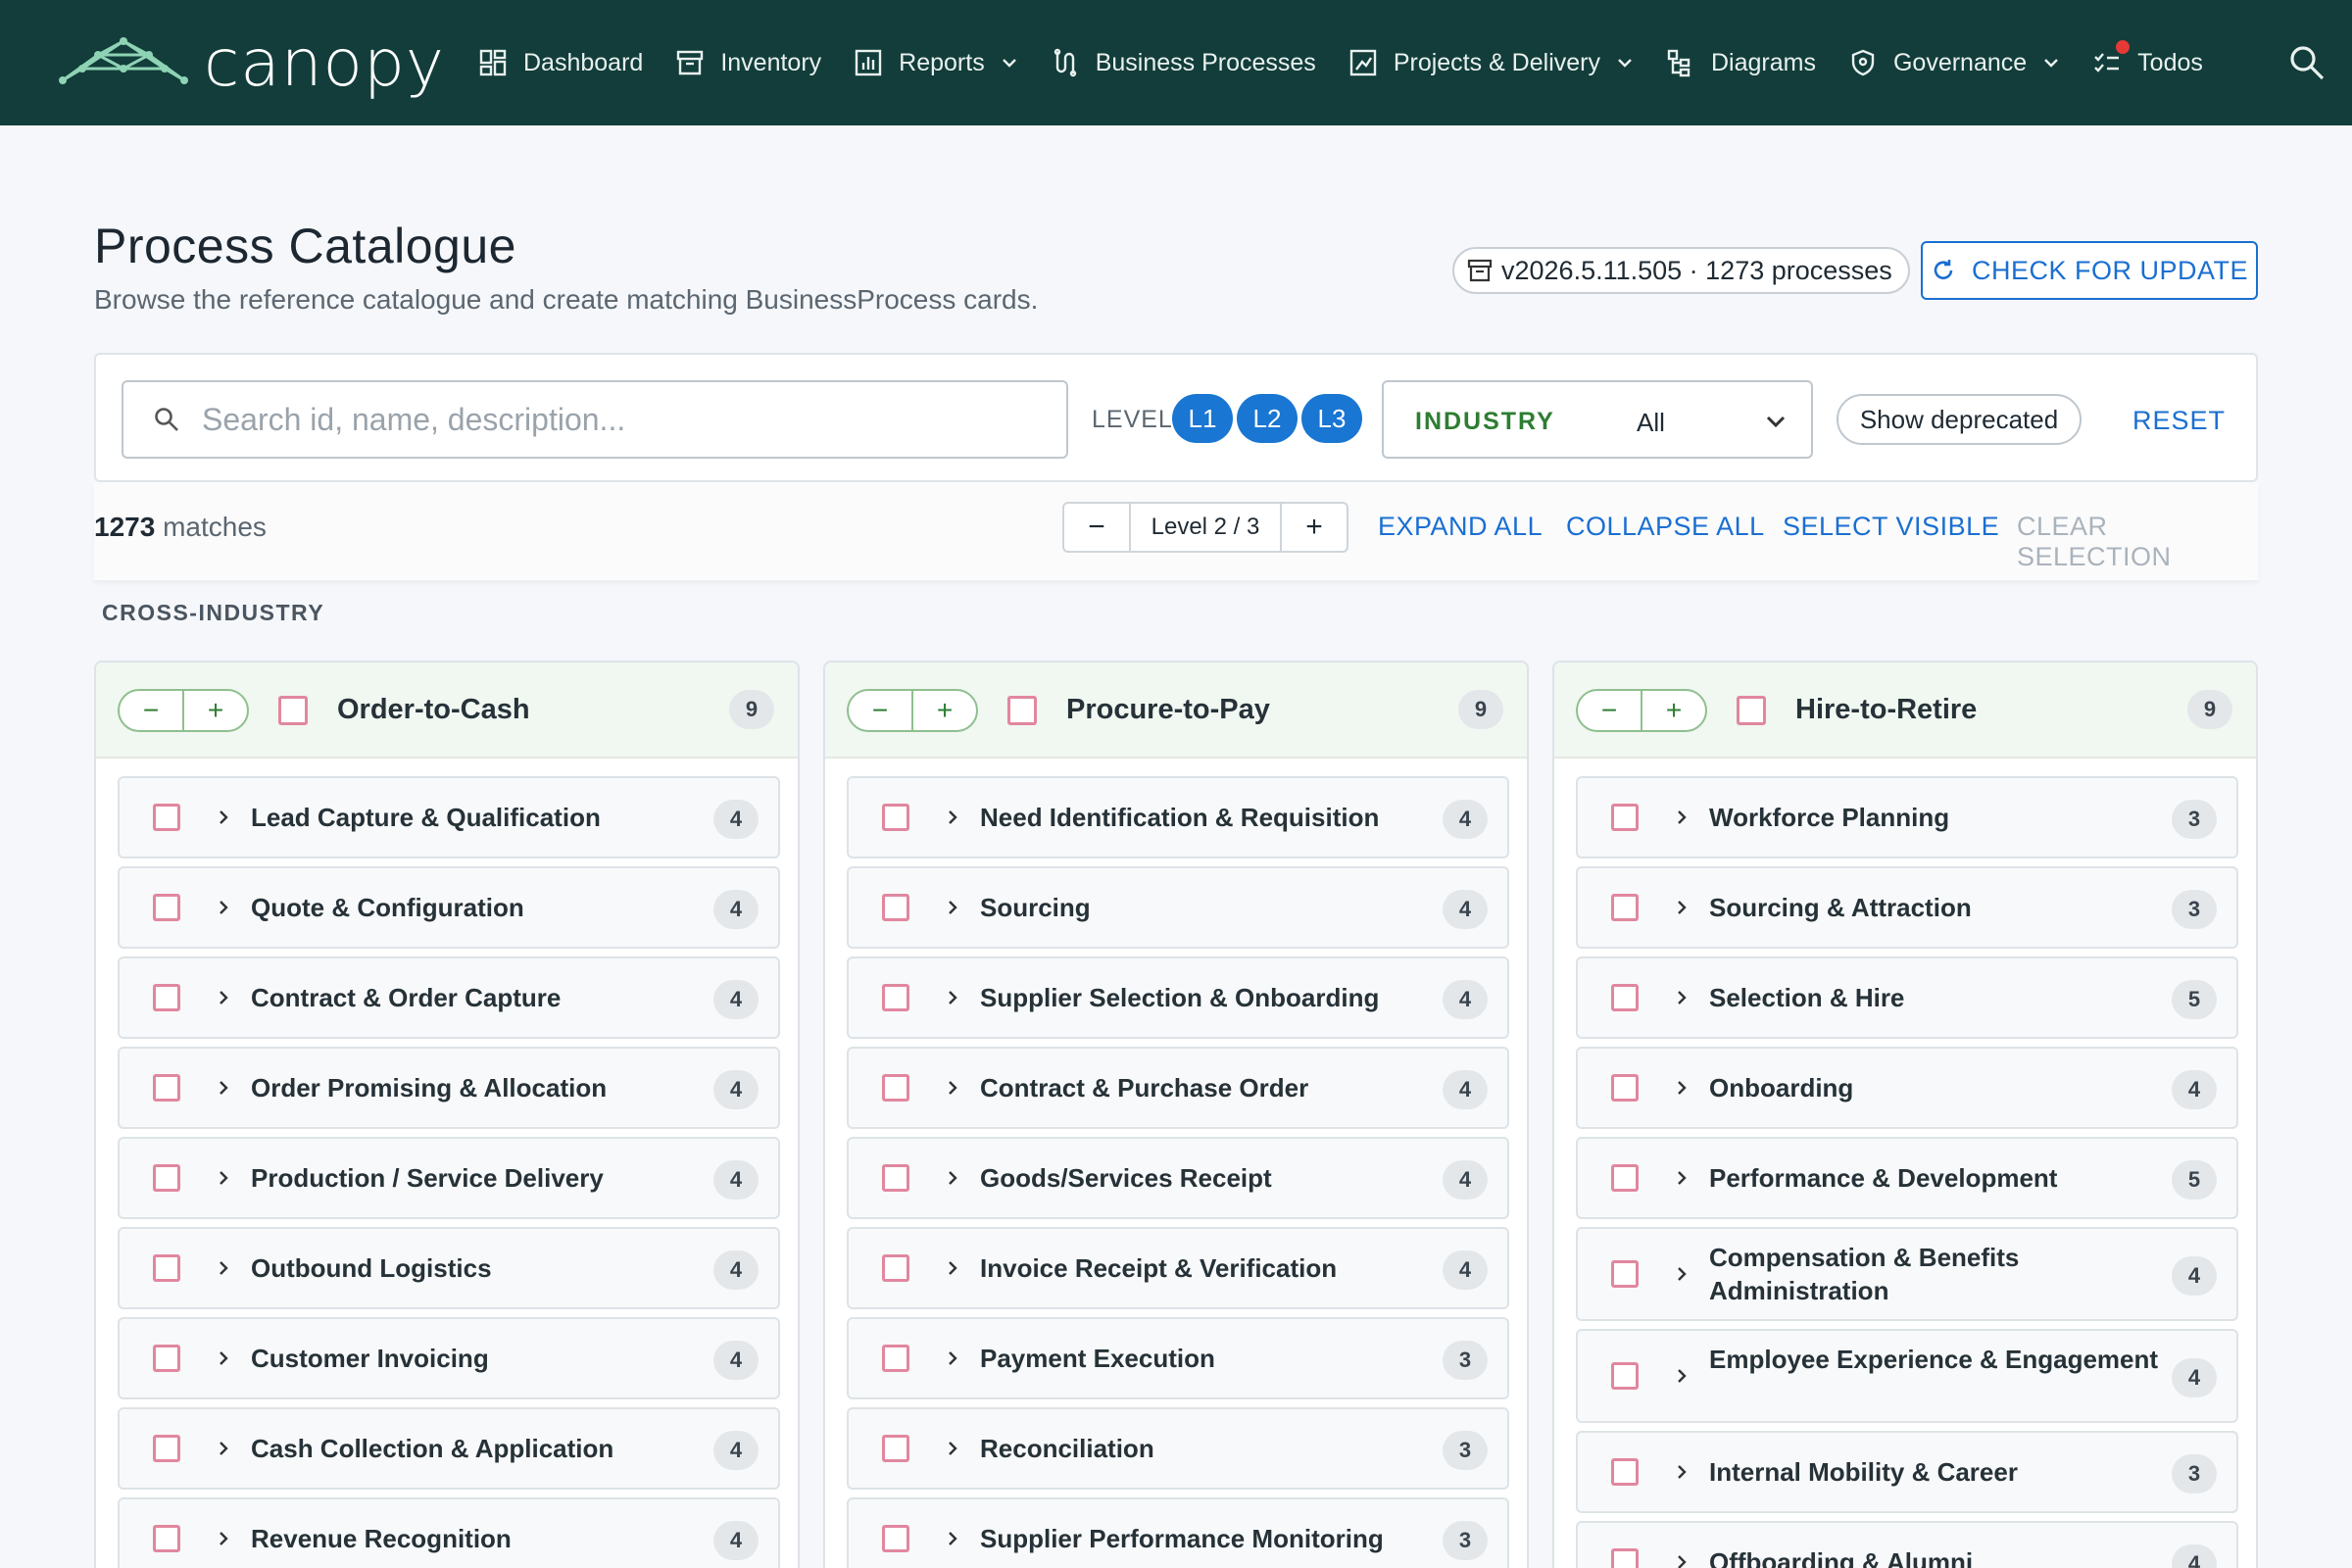 Image resolution: width=2352 pixels, height=1568 pixels. Describe the element at coordinates (1178, 1358) in the screenshot. I see `process-row: Payment Execution 3` at that location.